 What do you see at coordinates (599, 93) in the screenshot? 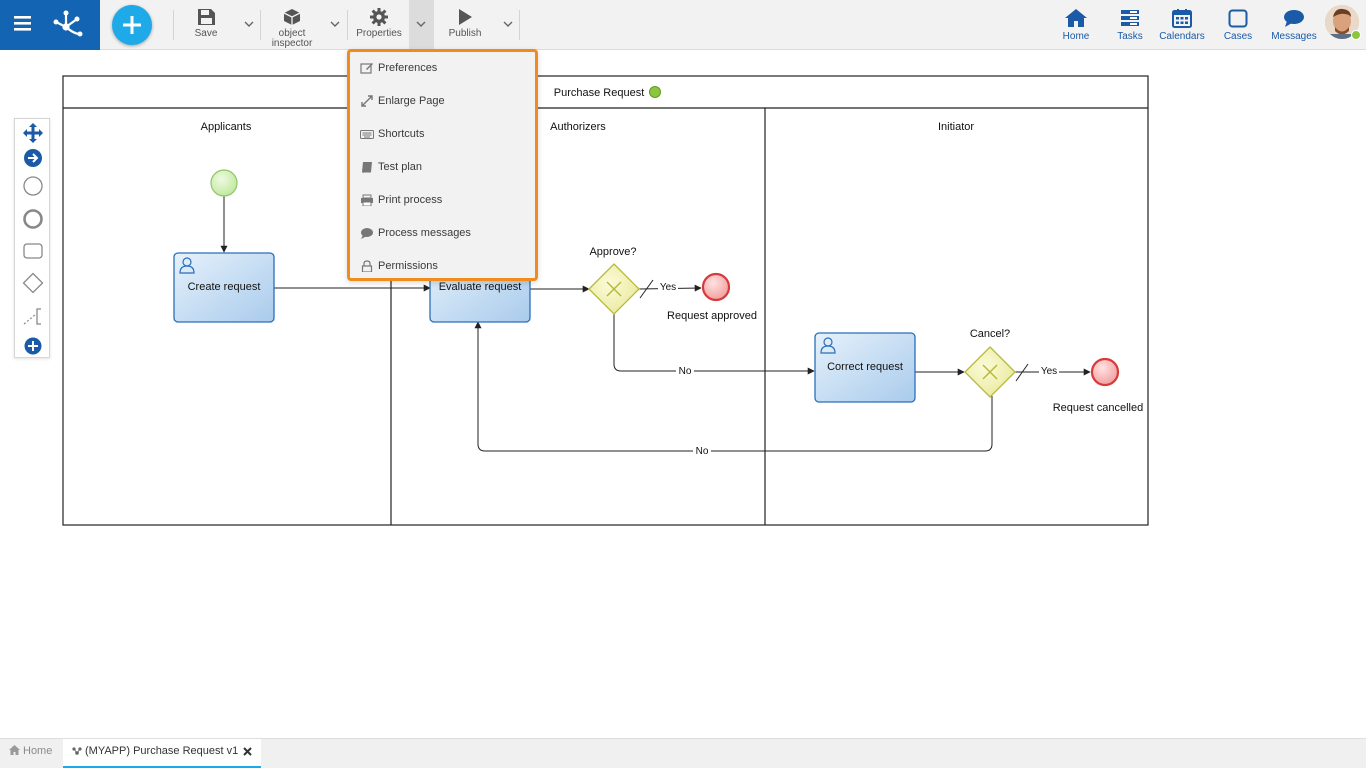
I see `pool-title: Purchase Request` at bounding box center [599, 93].